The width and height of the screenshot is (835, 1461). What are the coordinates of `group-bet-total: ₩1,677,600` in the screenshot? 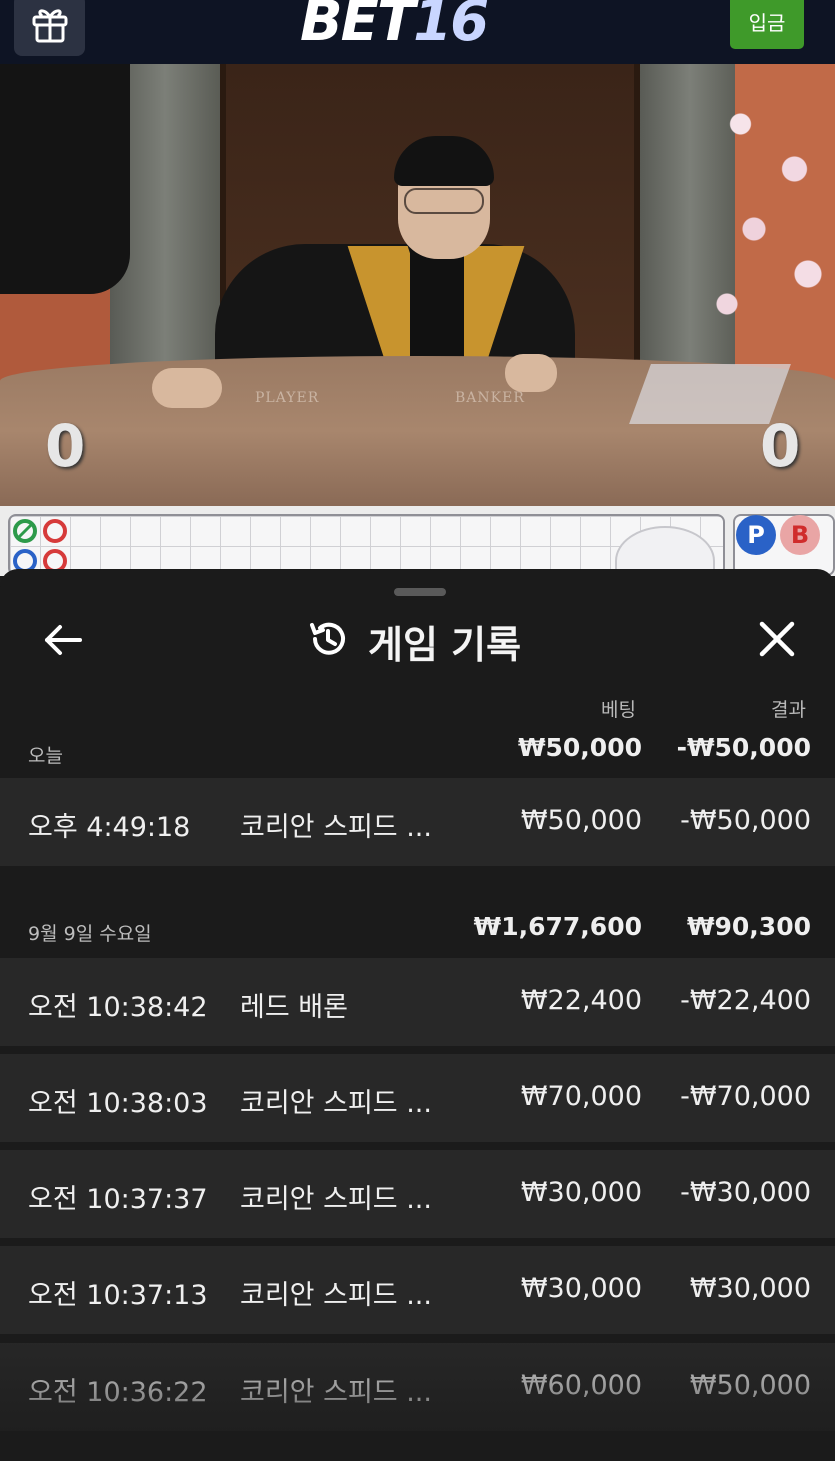 It's located at (557, 926).